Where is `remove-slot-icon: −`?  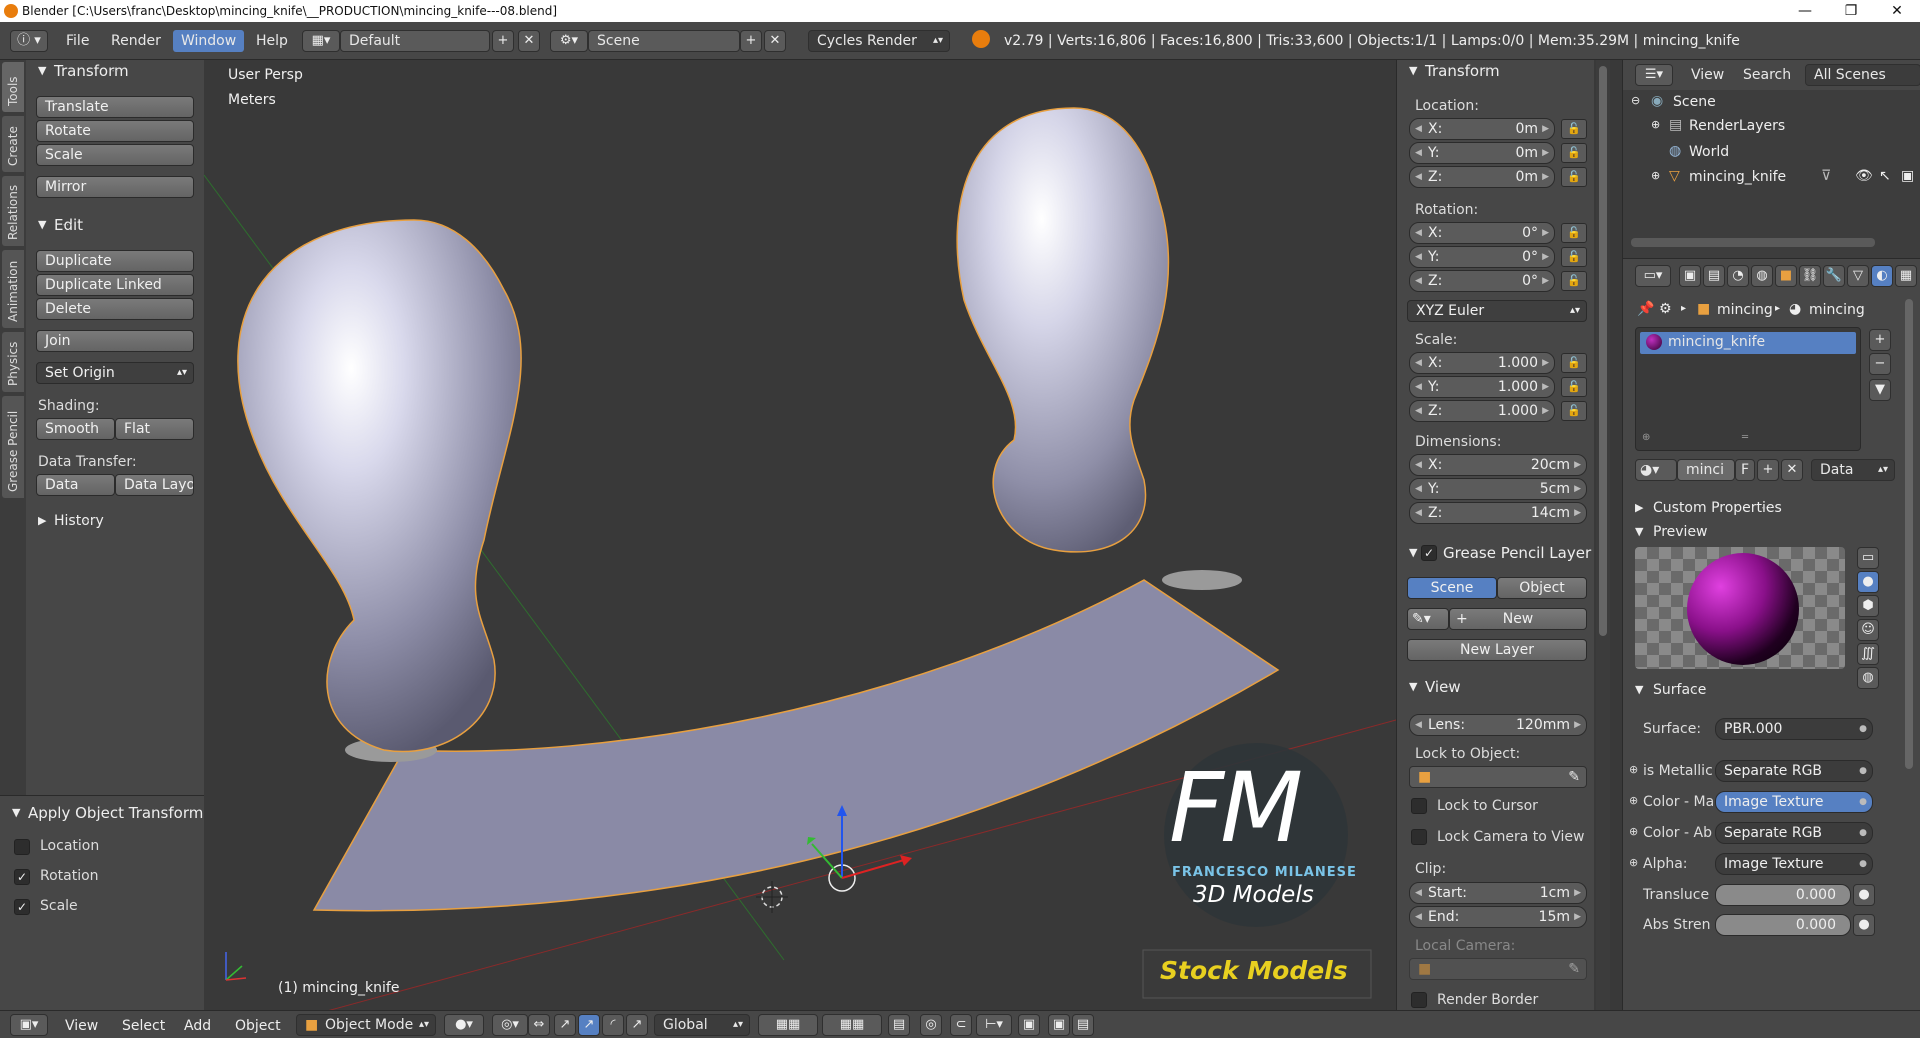
remove-slot-icon: − is located at coordinates (1880, 364).